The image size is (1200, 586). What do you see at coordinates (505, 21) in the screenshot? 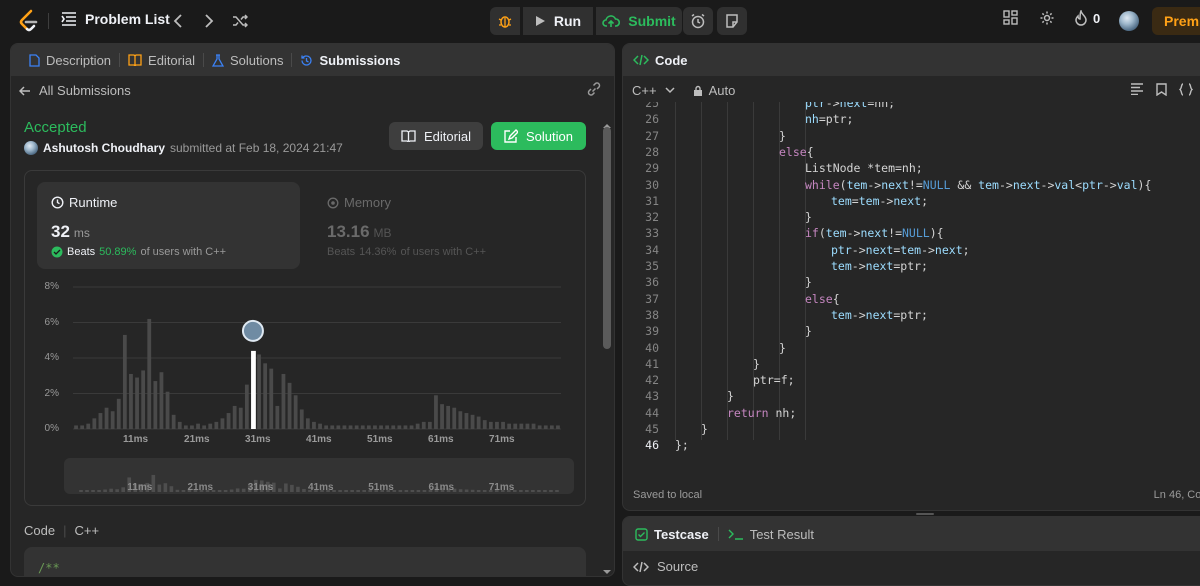
I see `debug-button` at bounding box center [505, 21].